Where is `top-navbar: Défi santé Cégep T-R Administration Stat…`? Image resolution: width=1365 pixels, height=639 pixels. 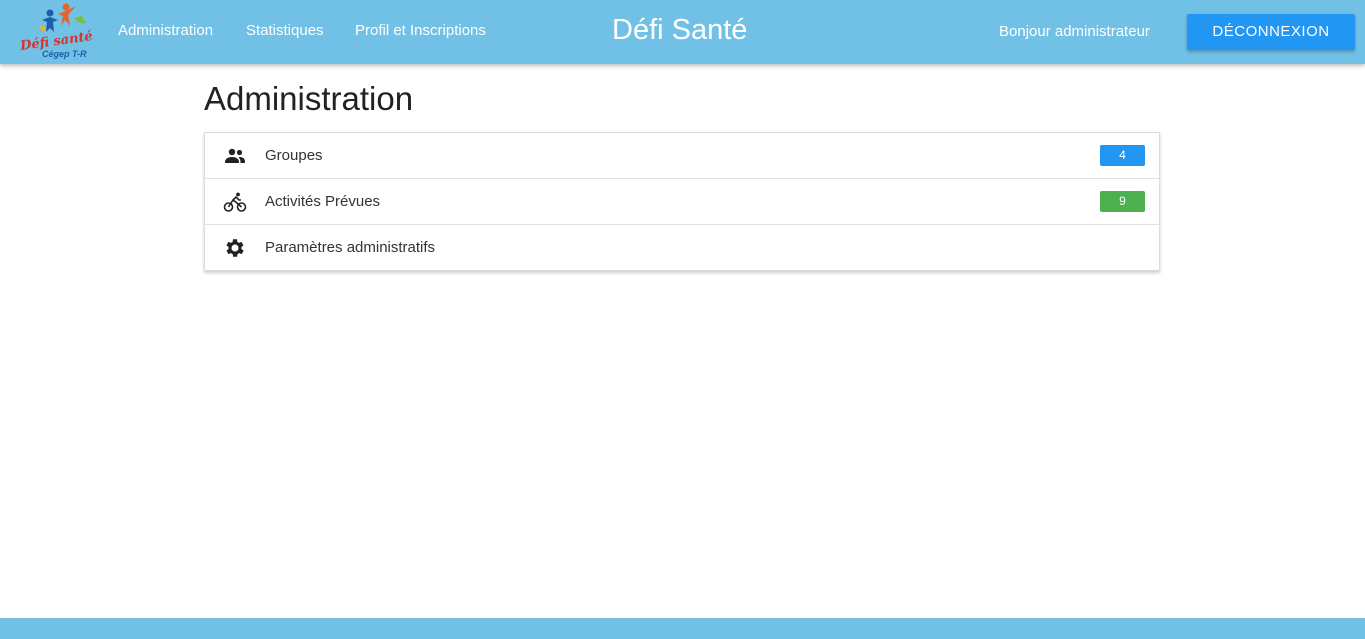 top-navbar: Défi santé Cégep T-R Administration Stat… is located at coordinates (682, 32).